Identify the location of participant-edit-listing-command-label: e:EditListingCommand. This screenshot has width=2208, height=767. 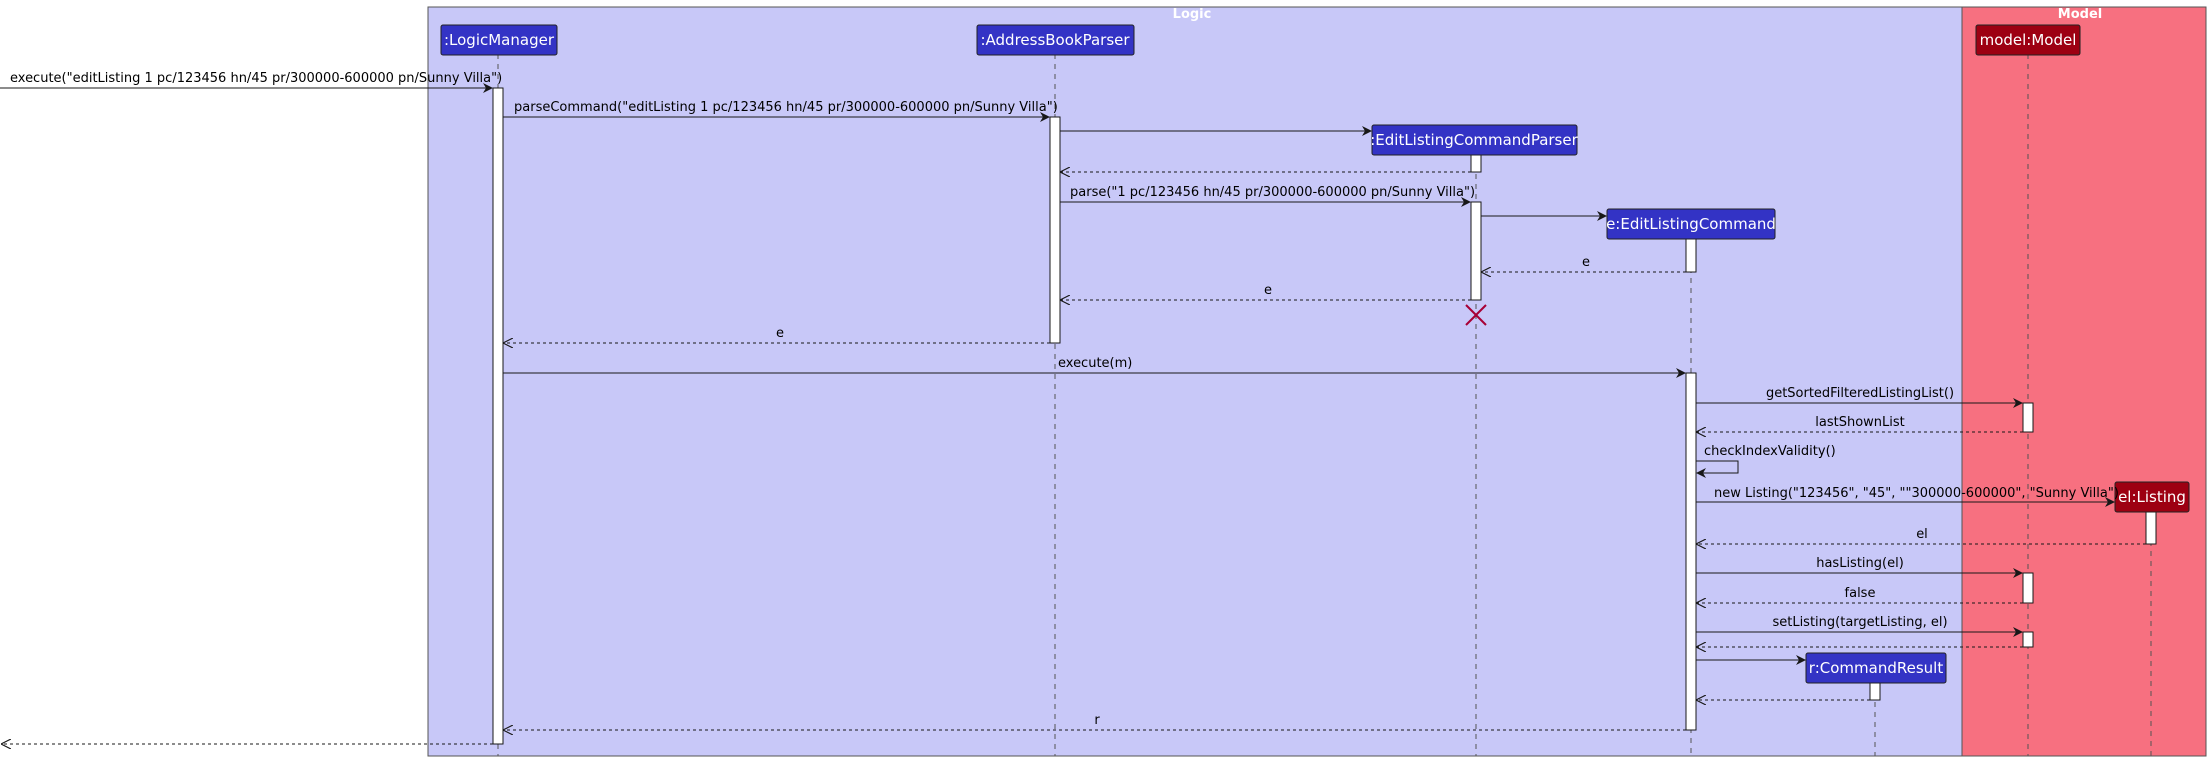
(1691, 224).